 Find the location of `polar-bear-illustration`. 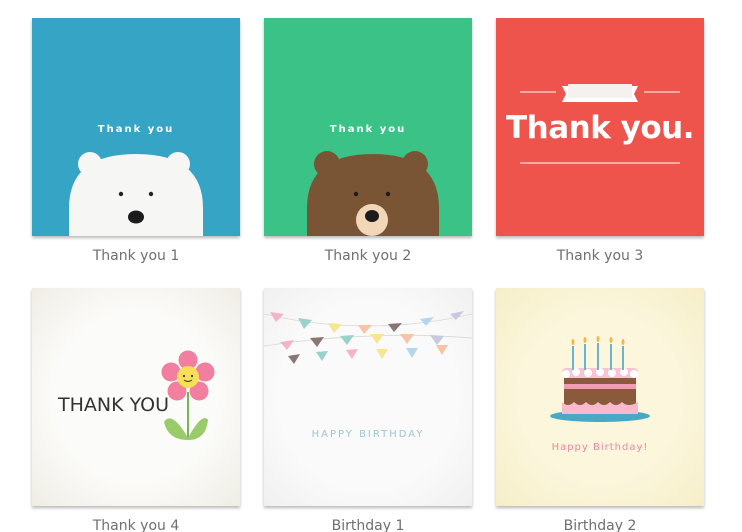

polar-bear-illustration is located at coordinates (136, 194).